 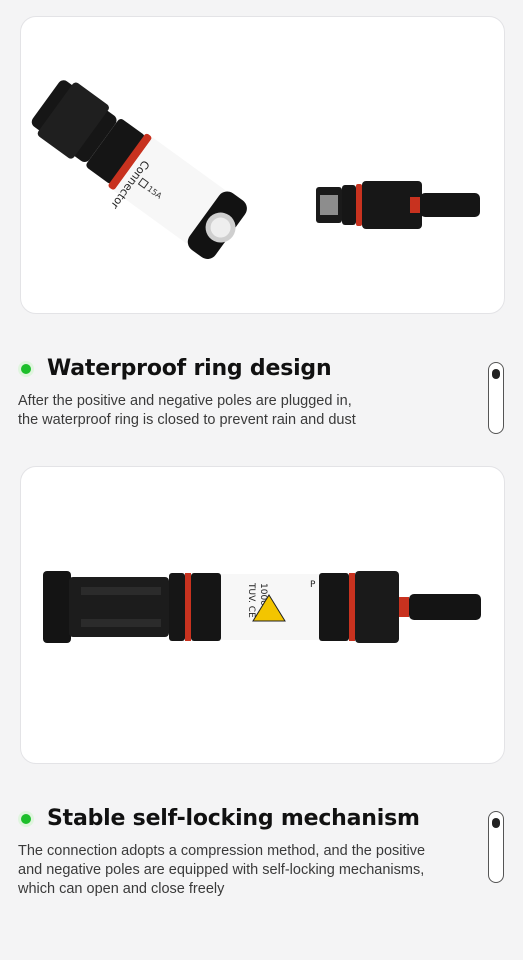 I want to click on feature-title: Stable self-locking mechanism, so click(x=233, y=818).